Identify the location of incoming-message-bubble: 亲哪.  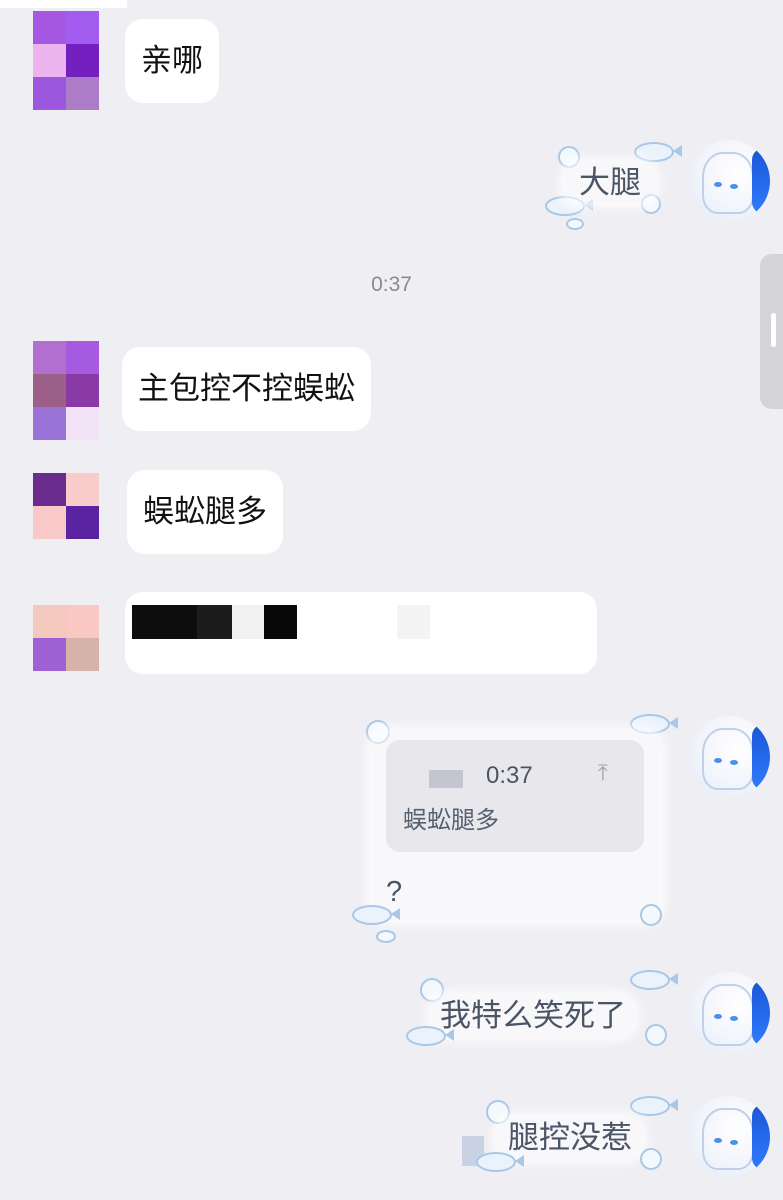
(172, 61).